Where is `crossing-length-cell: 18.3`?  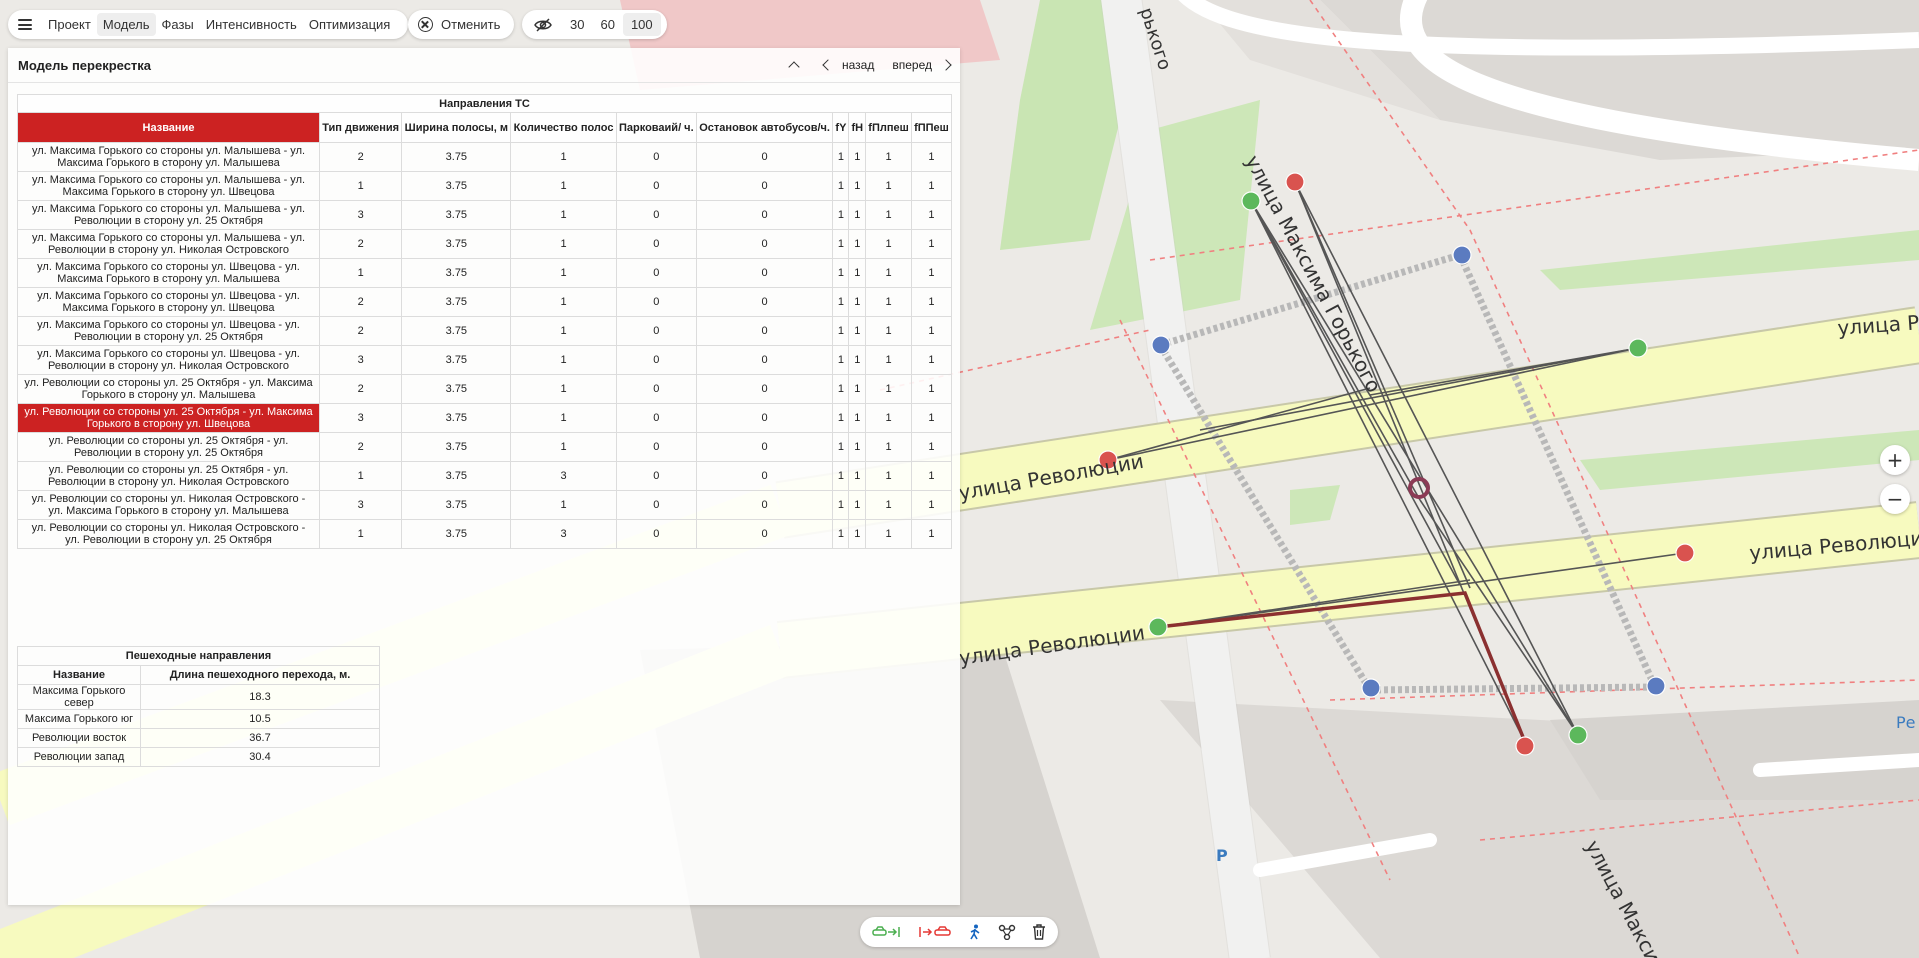
crossing-length-cell: 18.3 is located at coordinates (260, 697).